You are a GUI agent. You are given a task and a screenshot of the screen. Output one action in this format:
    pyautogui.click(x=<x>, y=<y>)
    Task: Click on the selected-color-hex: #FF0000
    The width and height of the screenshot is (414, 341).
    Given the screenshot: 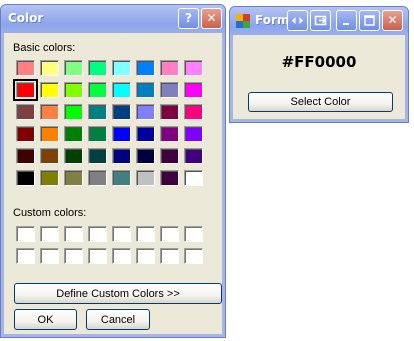 What is the action you would take?
    pyautogui.click(x=319, y=62)
    